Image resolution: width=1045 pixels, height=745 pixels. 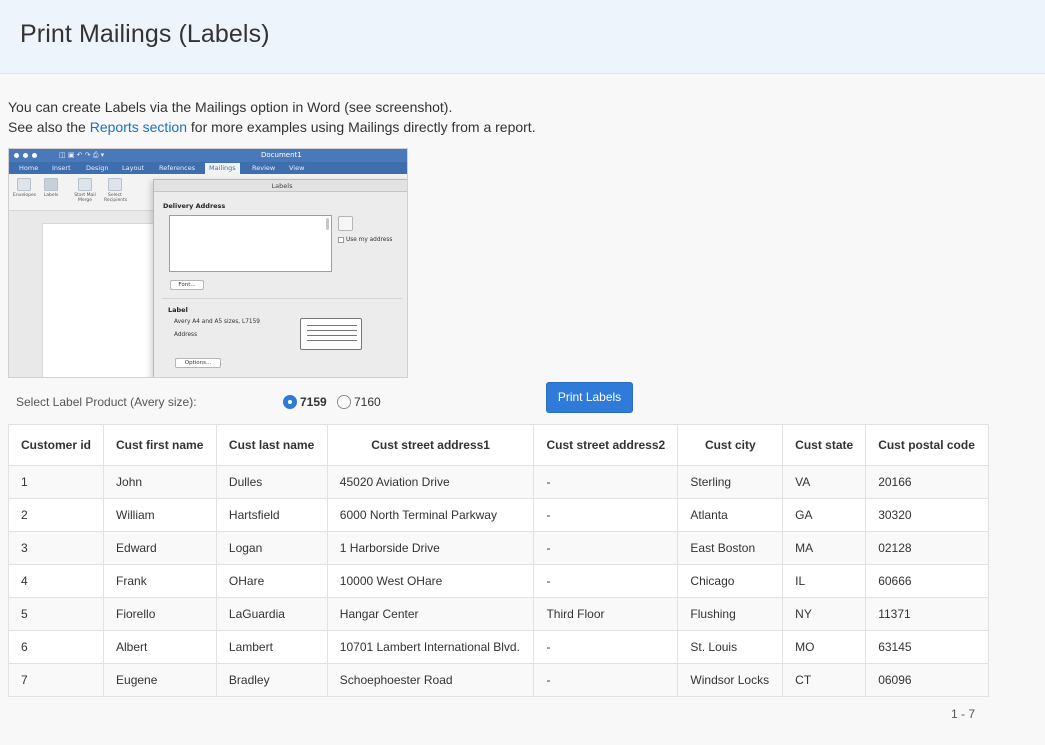 I want to click on column-header: Cust city, so click(x=730, y=445).